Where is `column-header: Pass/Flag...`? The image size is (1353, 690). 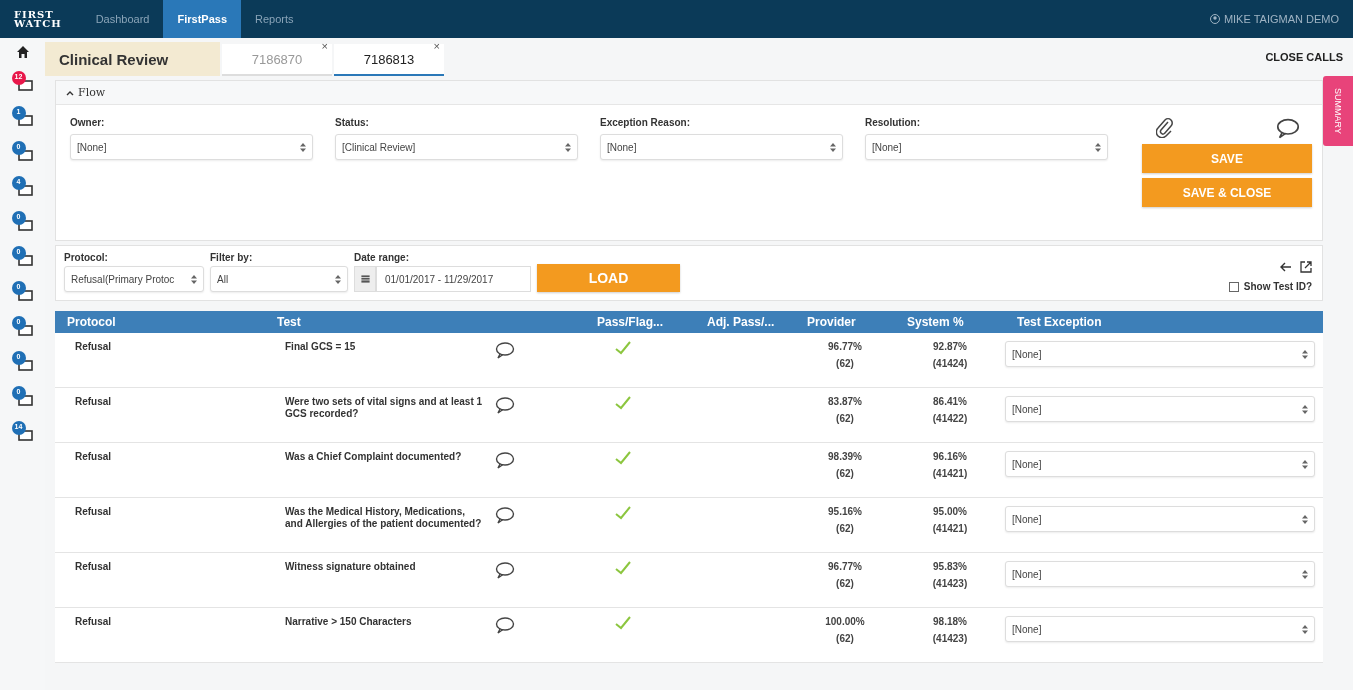 column-header: Pass/Flag... is located at coordinates (630, 322).